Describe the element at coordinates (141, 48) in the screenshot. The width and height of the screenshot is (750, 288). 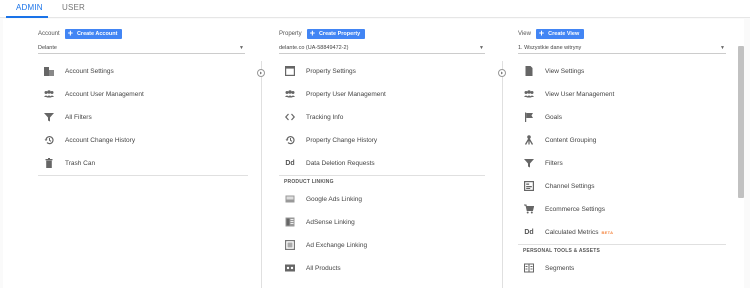
I see `account-selector: Delante ▼` at that location.